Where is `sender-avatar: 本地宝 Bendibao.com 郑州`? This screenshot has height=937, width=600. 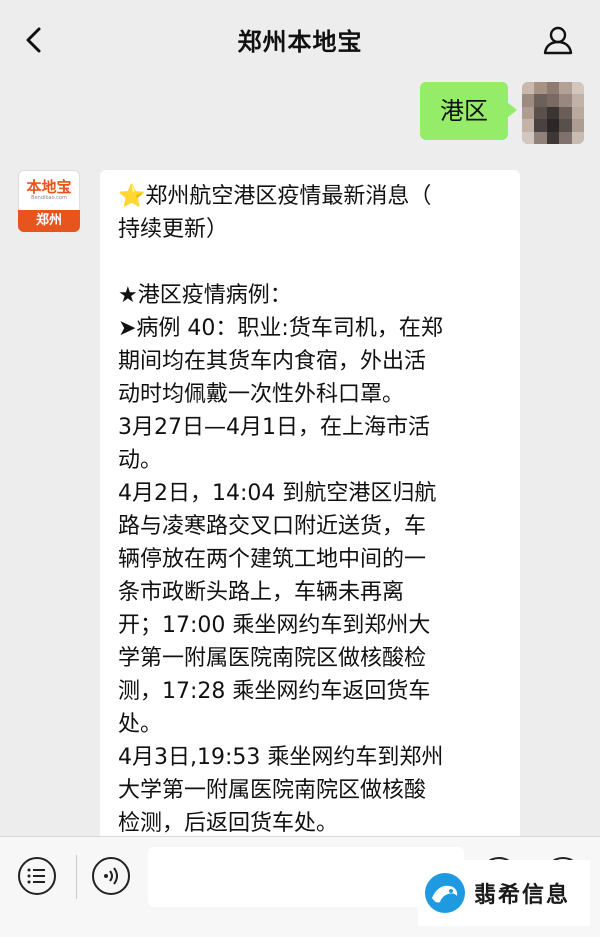
sender-avatar: 本地宝 Bendibao.com 郑州 is located at coordinates (49, 201).